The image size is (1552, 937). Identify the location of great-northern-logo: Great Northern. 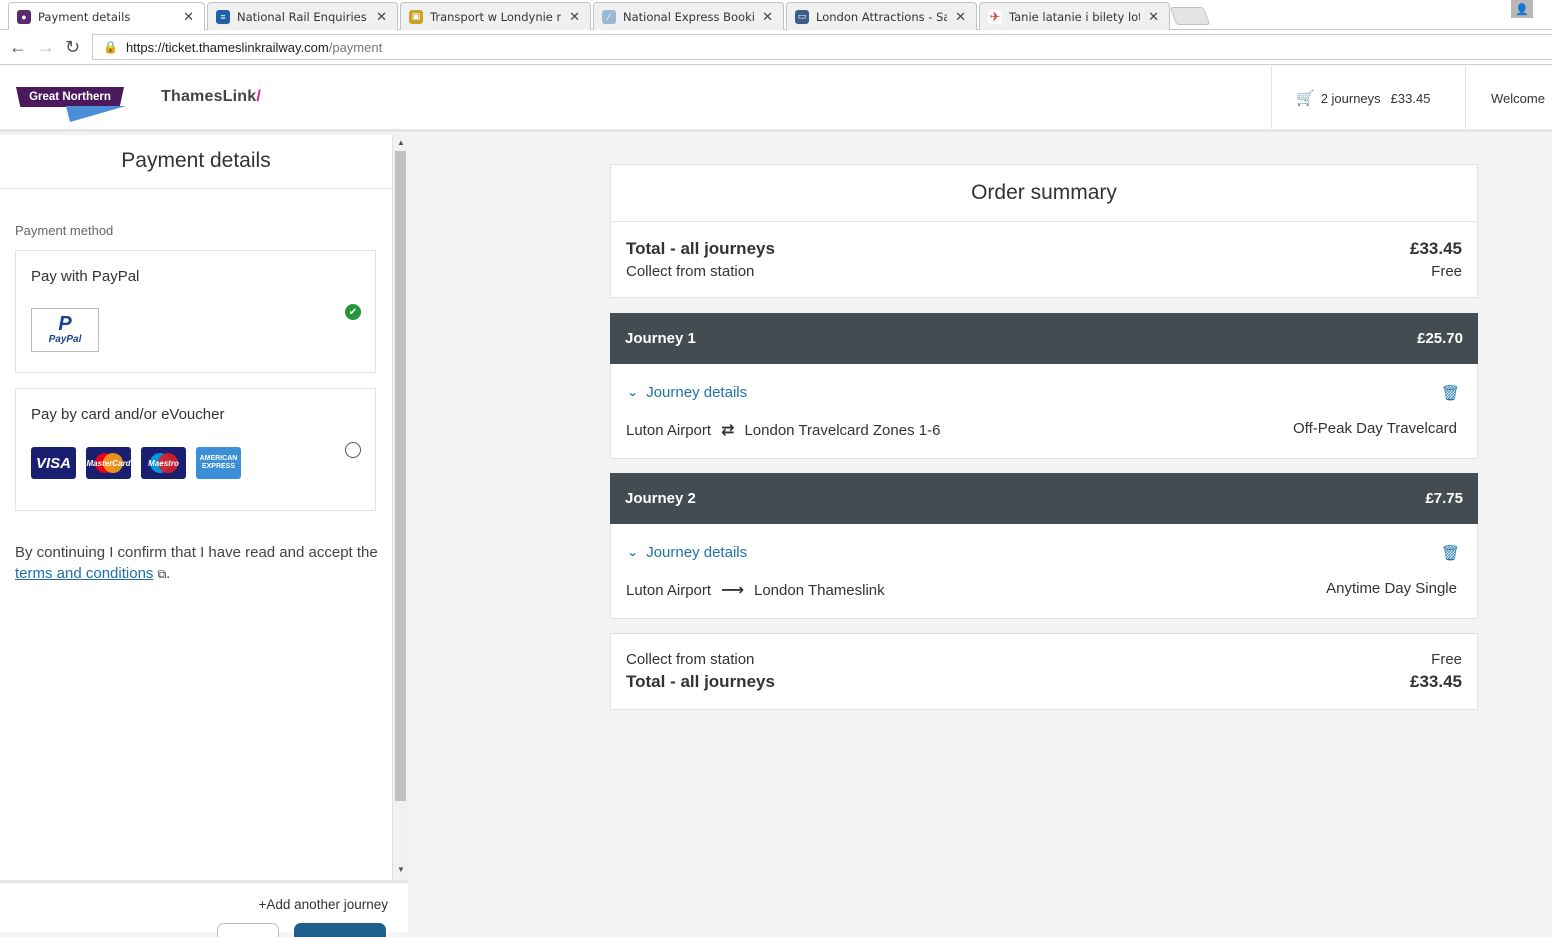
(71, 105).